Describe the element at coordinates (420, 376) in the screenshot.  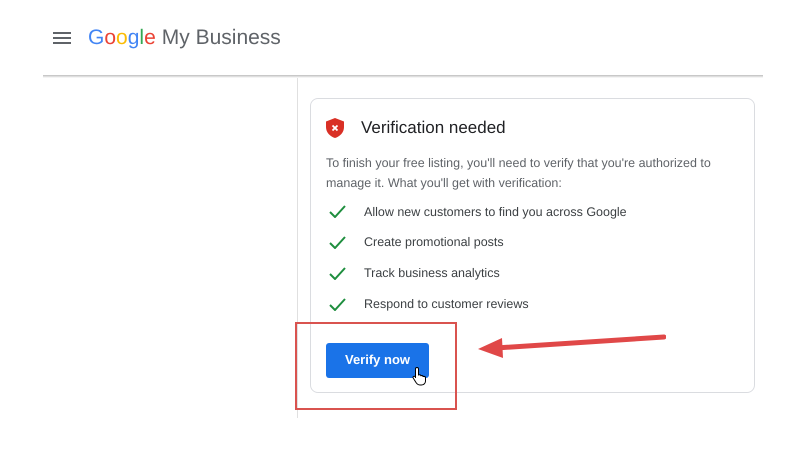
I see `hand-cursor-icon` at that location.